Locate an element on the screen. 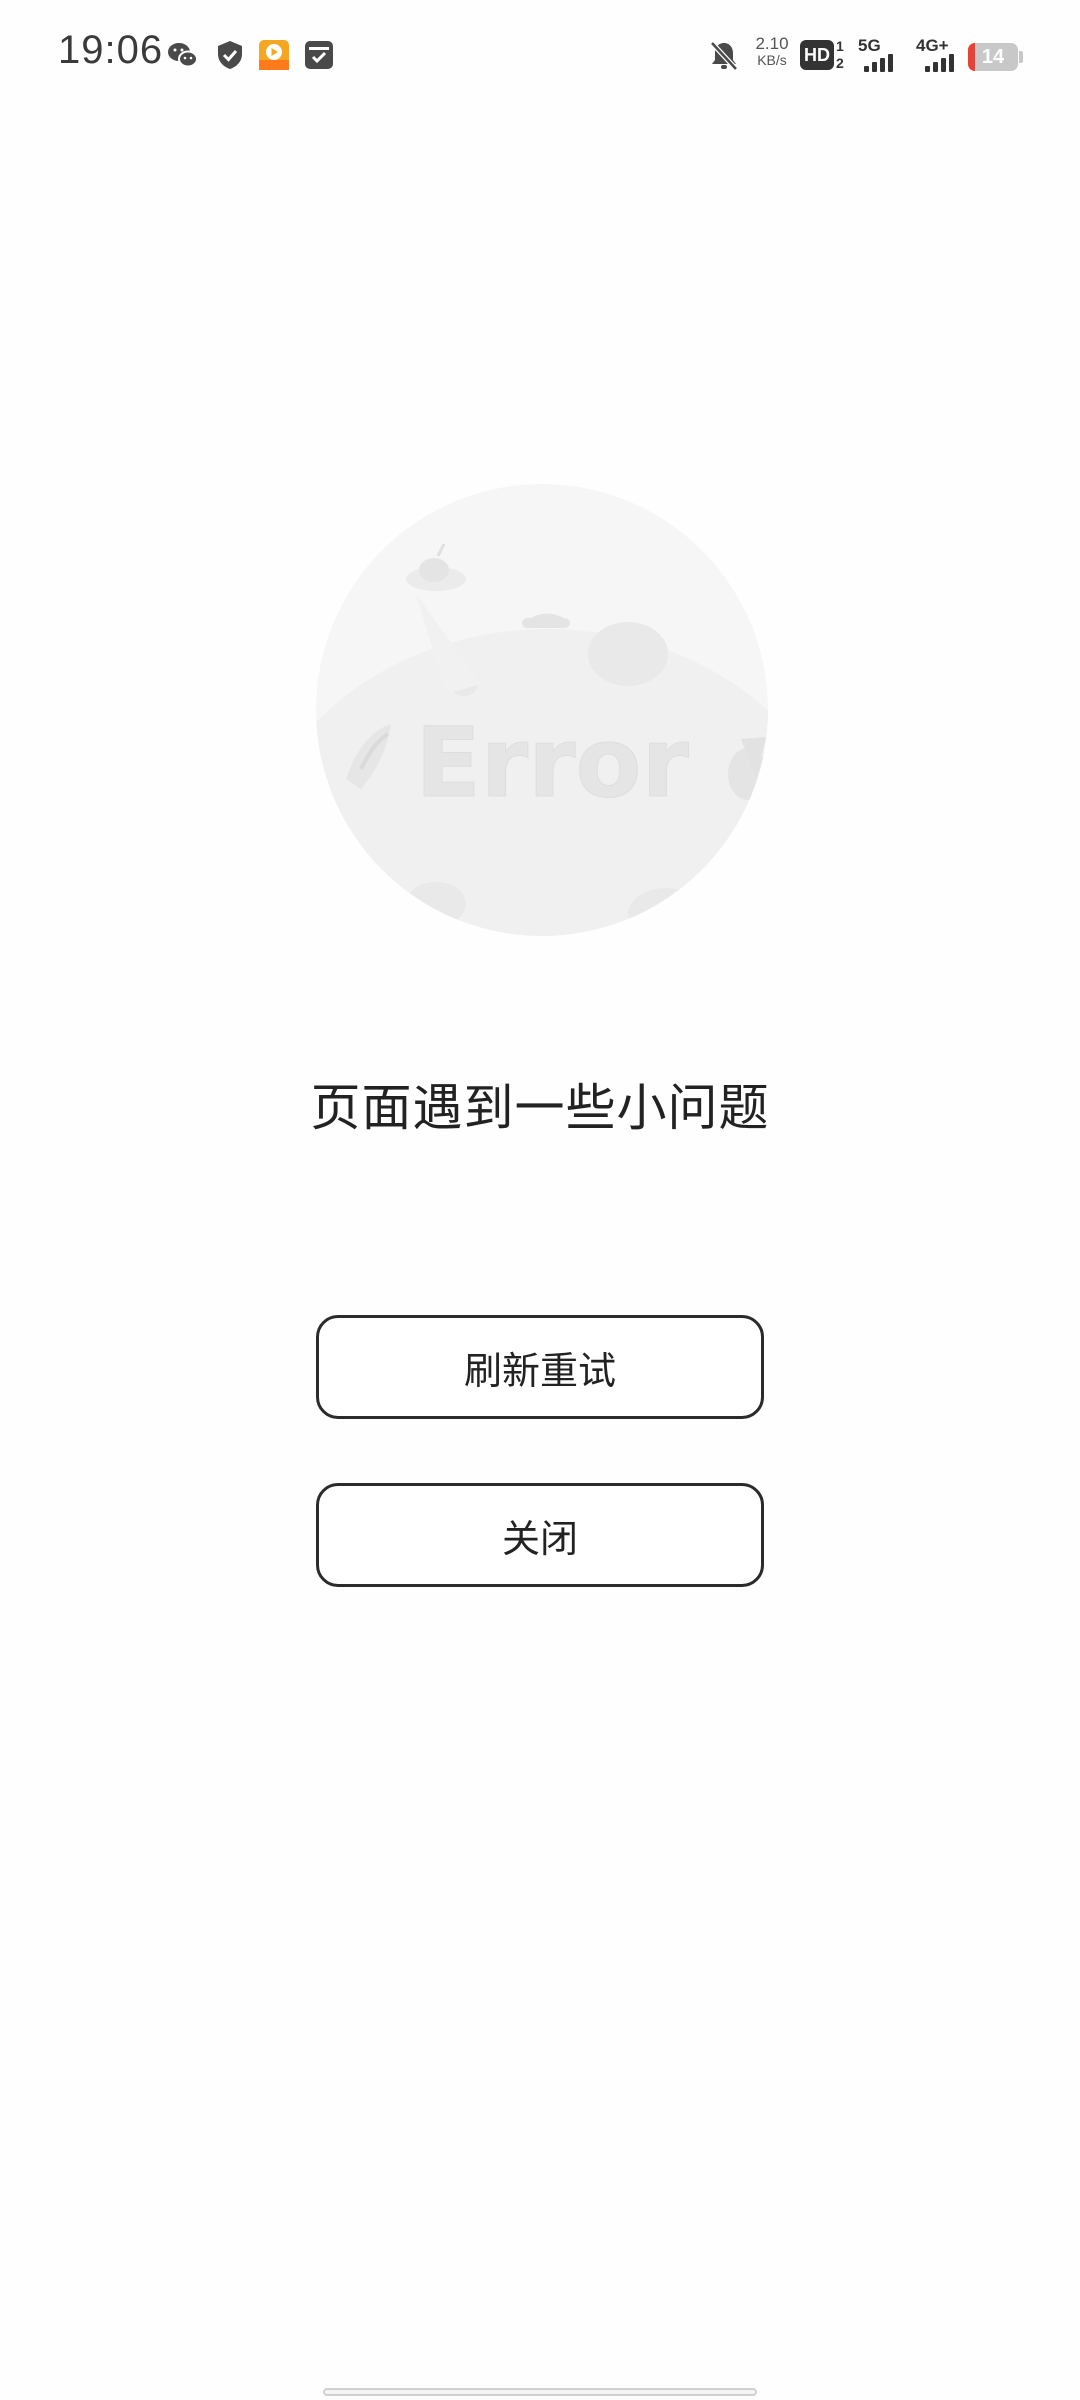 This screenshot has width=1080, height=2400. hd-sim-top: 1 is located at coordinates (840, 46).